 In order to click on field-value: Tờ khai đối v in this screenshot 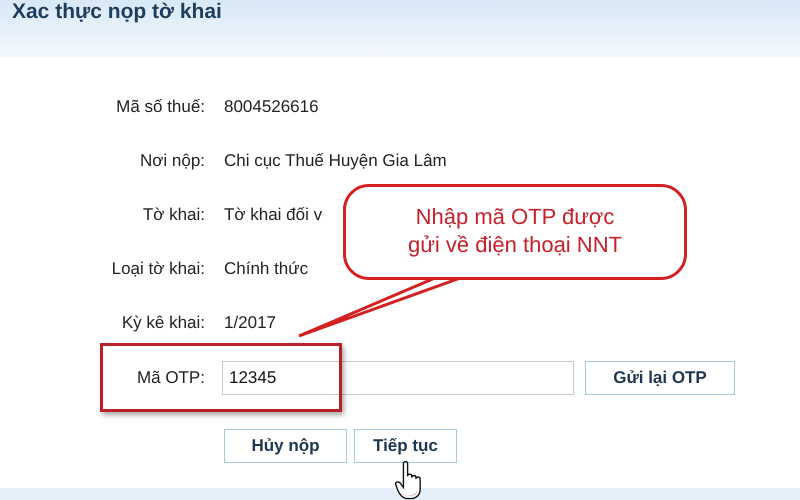, I will do `click(273, 215)`.